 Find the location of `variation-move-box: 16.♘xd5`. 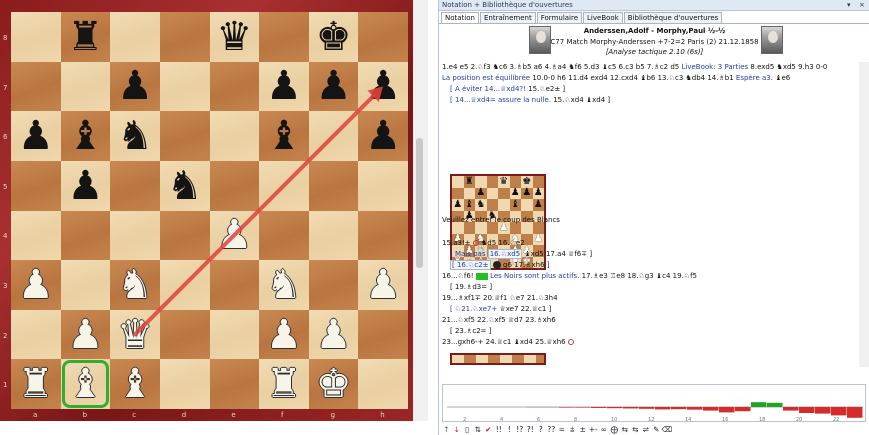

variation-move-box: 16.♘xd5 is located at coordinates (505, 254).